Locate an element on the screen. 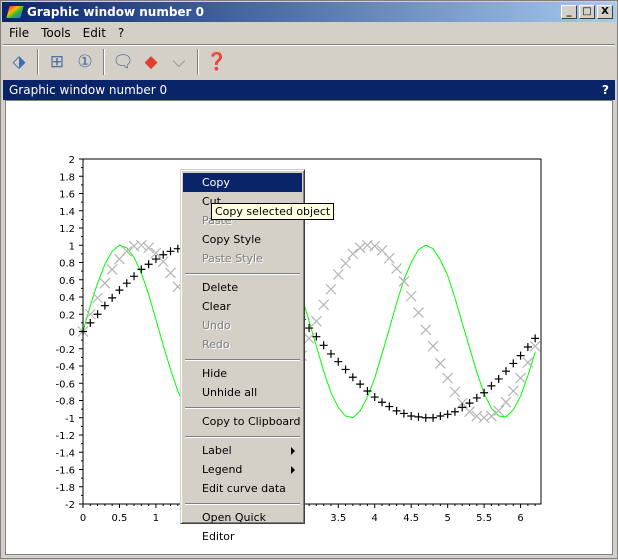 This screenshot has height=560, width=618. x-tick-label: 6 is located at coordinates (520, 518).